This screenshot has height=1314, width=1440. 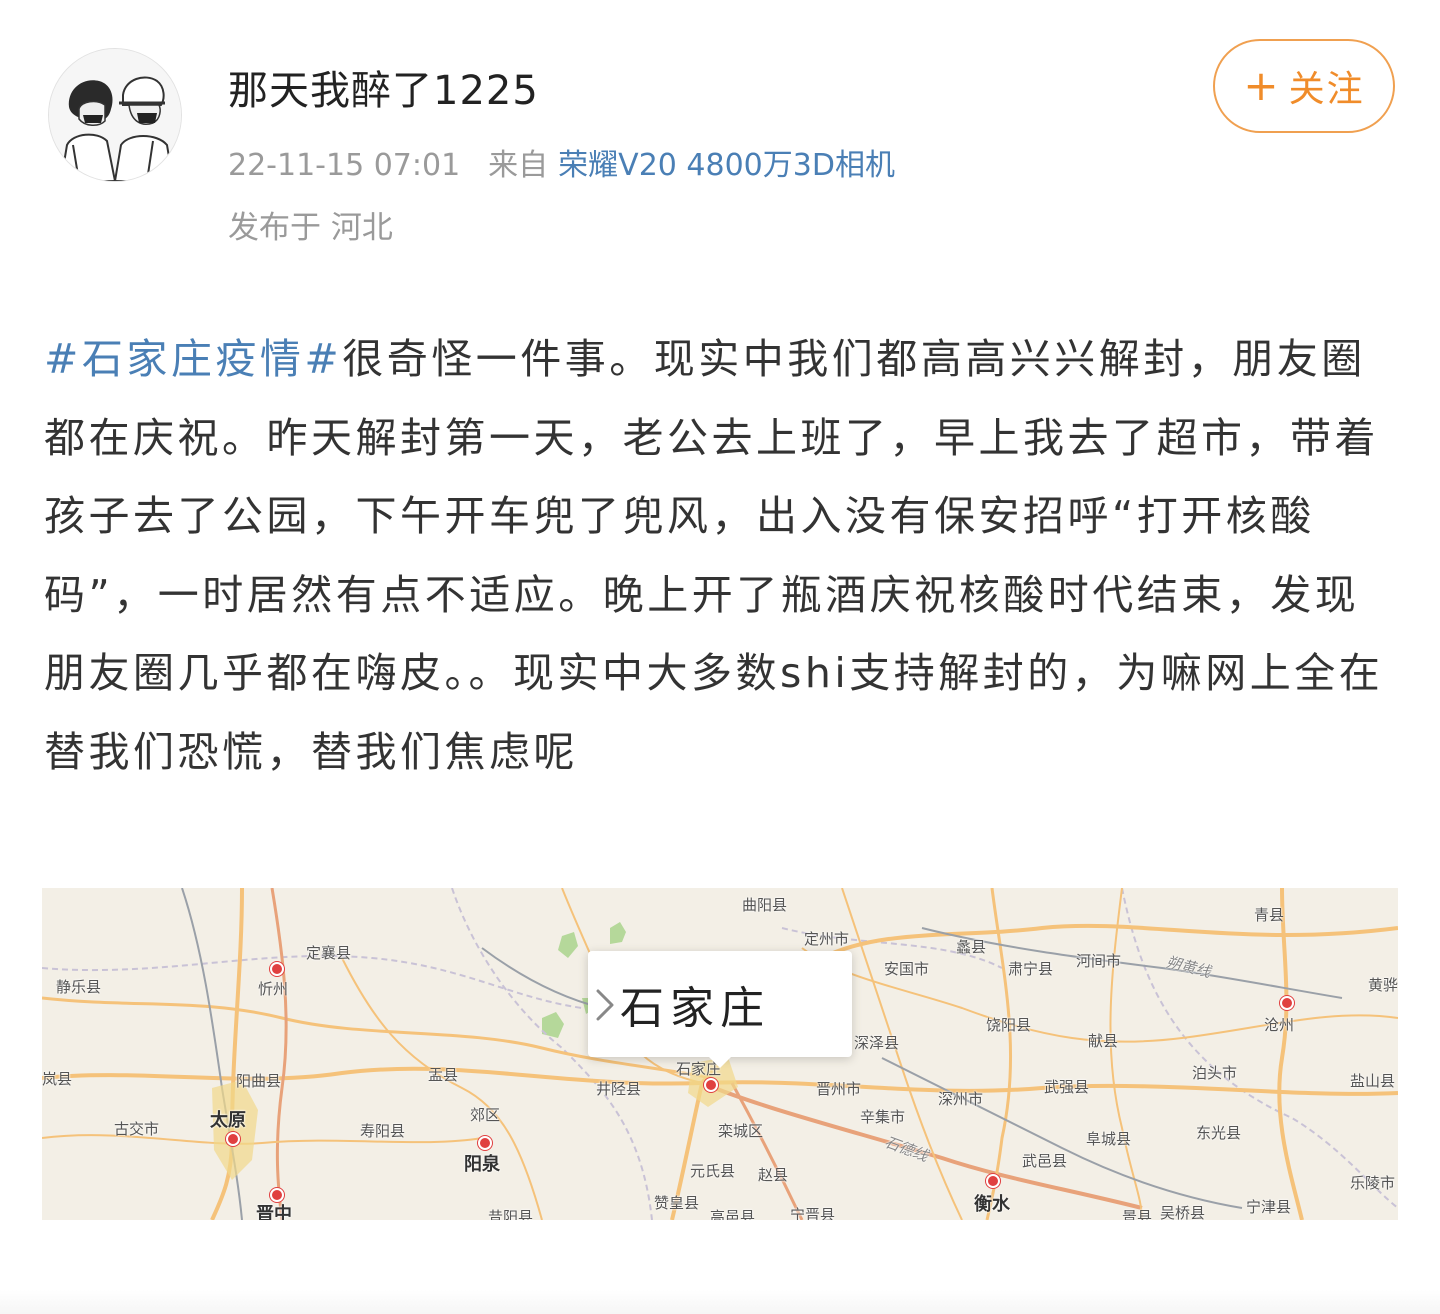 I want to click on map-label: 古交市, so click(x=137, y=1129).